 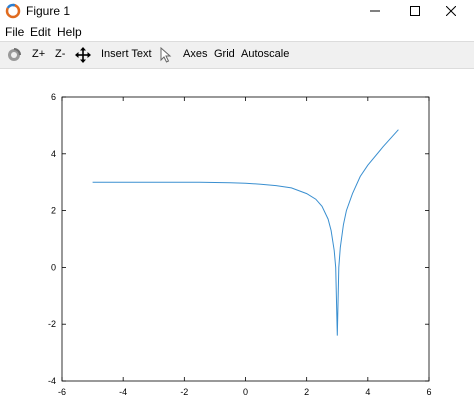 I want to click on axes-button: Axes, so click(x=195, y=54).